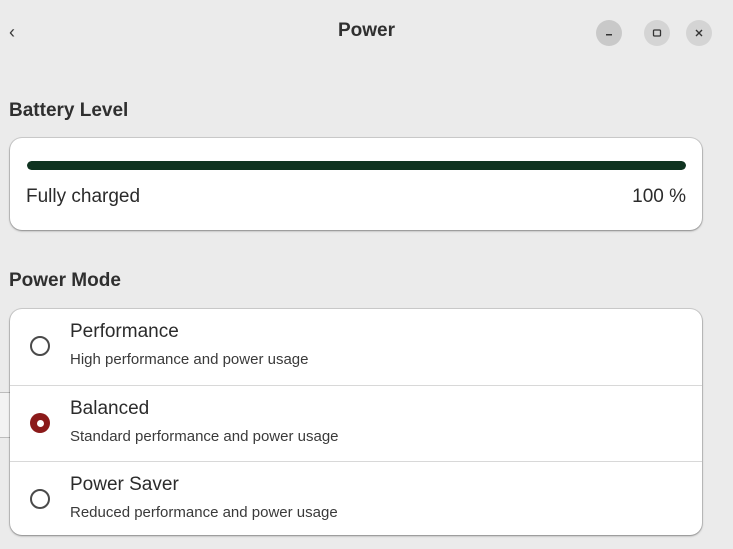 This screenshot has height=549, width=733. What do you see at coordinates (659, 196) in the screenshot?
I see `battery-percent: 100 %` at bounding box center [659, 196].